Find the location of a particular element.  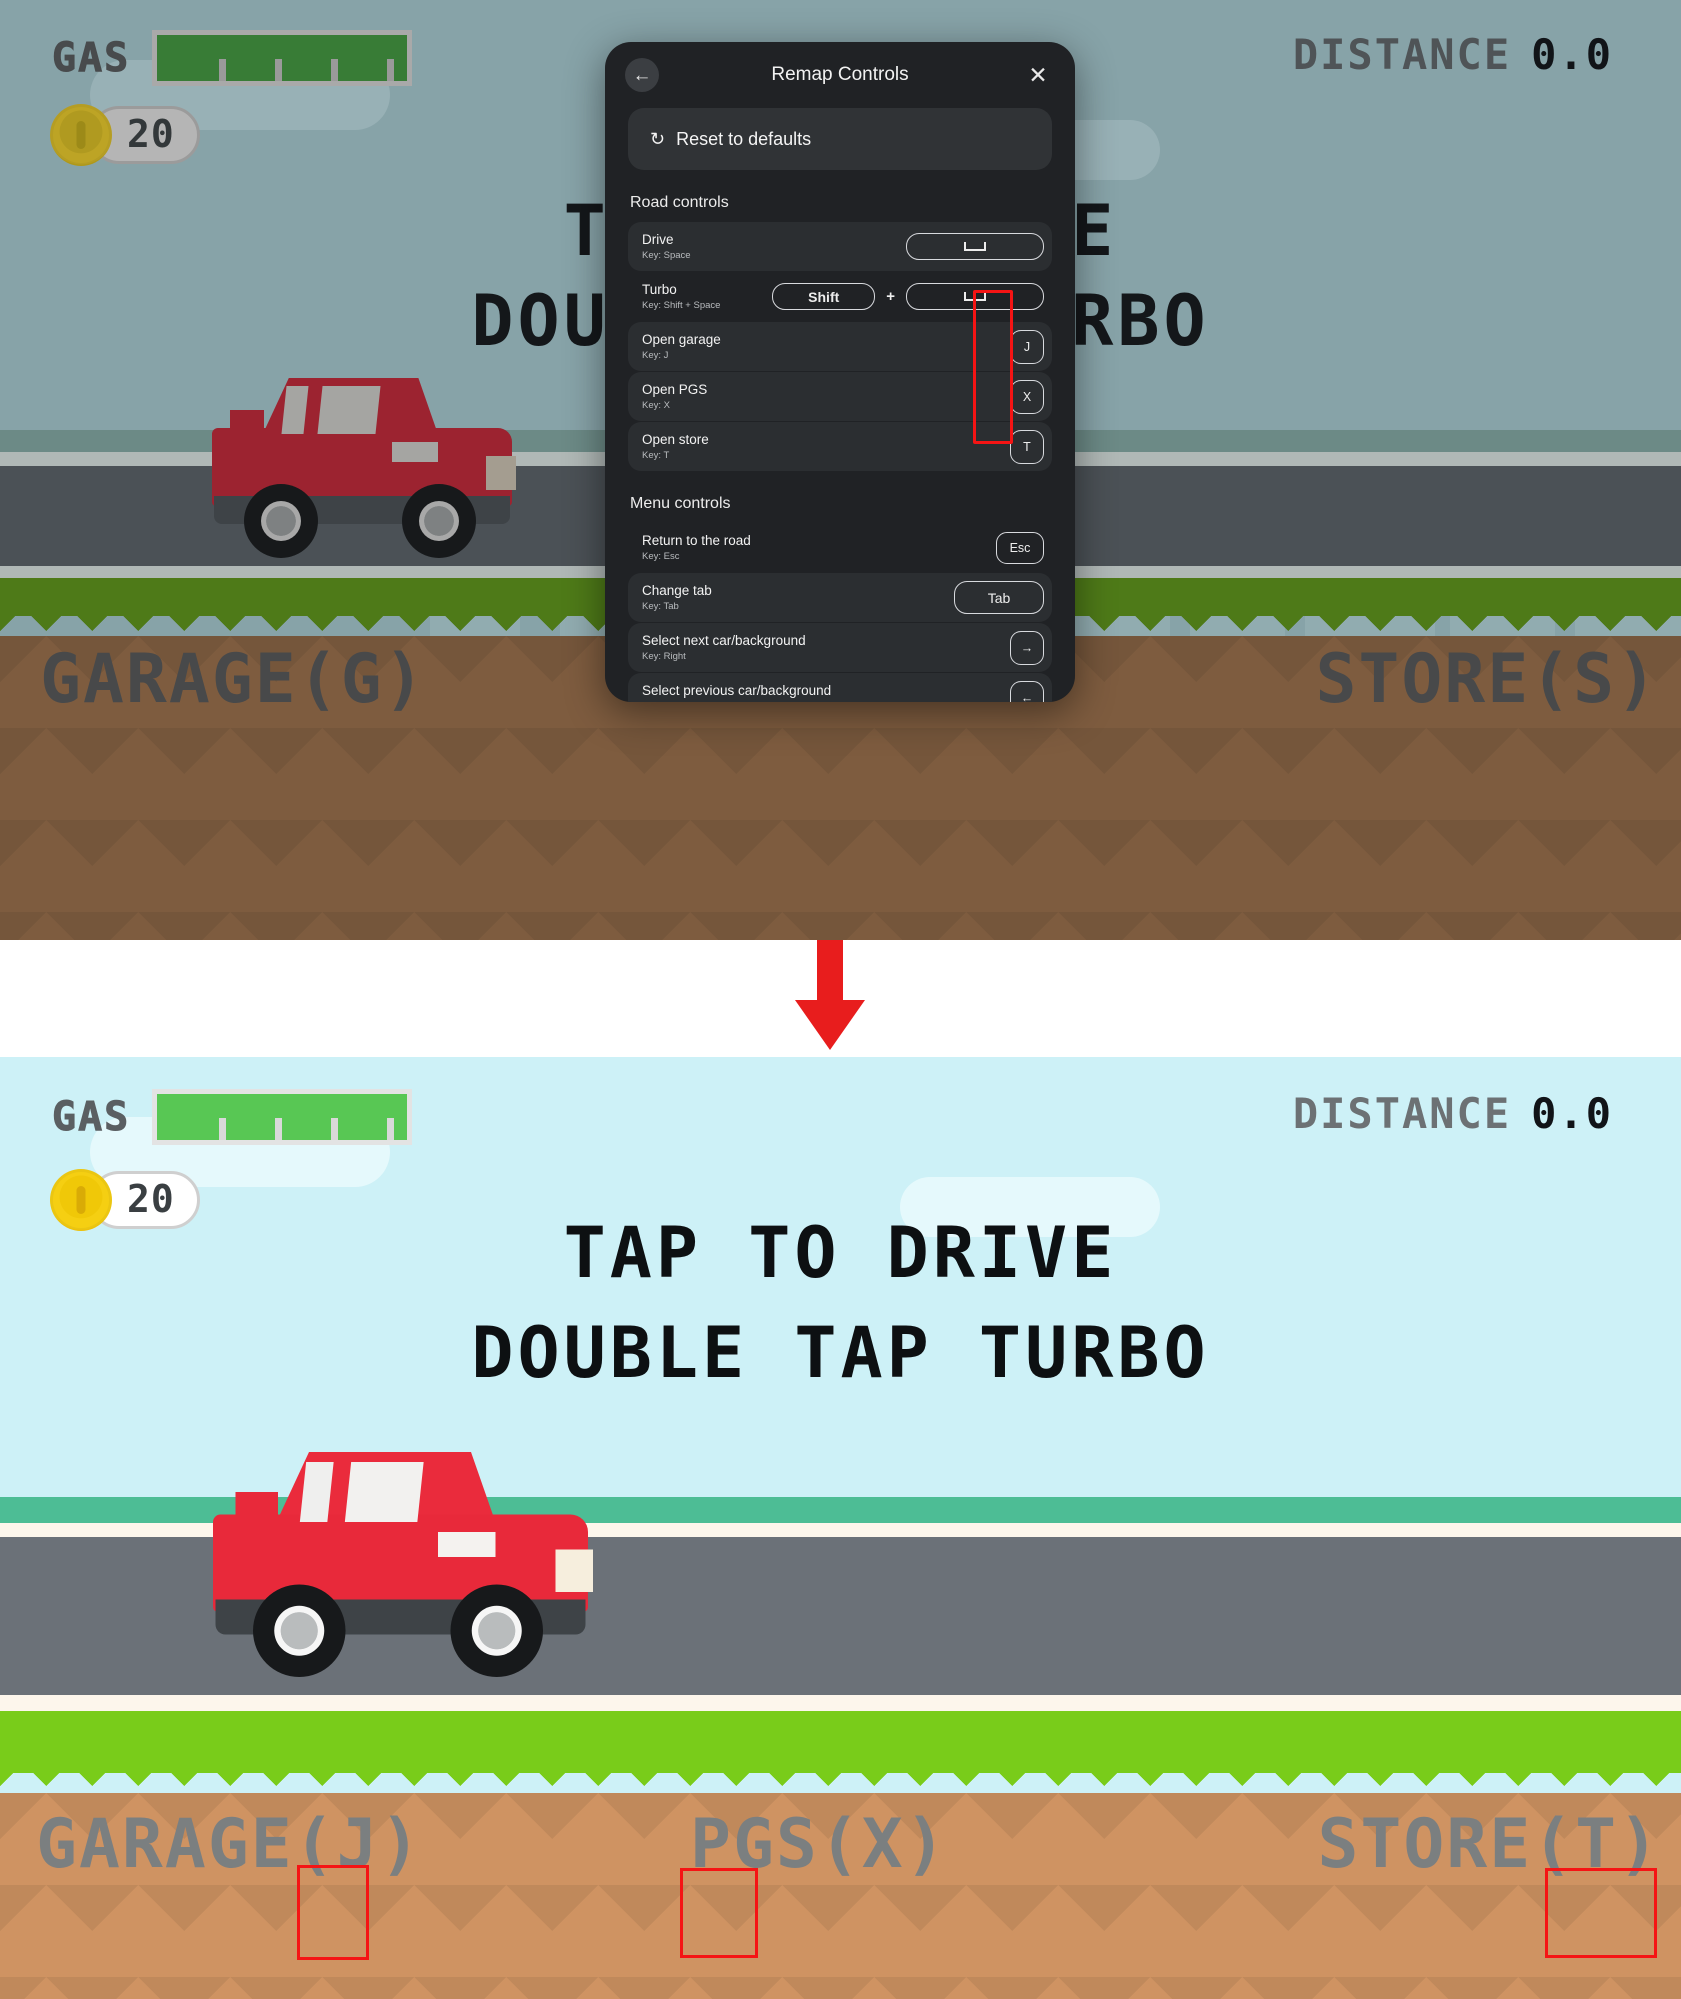

coin-counter-before: 20 is located at coordinates (125, 135).